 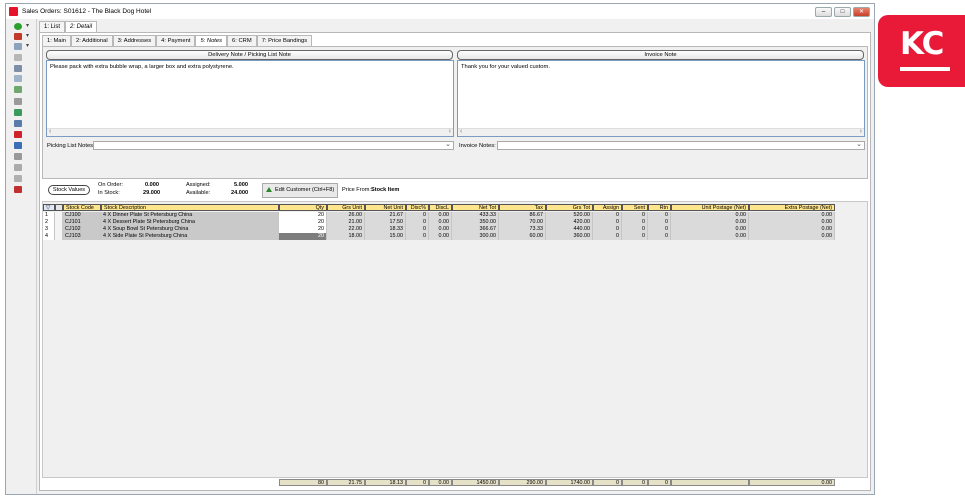 I want to click on cell-desc: 4 X Side Plate St Petersburg China, so click(x=190, y=236).